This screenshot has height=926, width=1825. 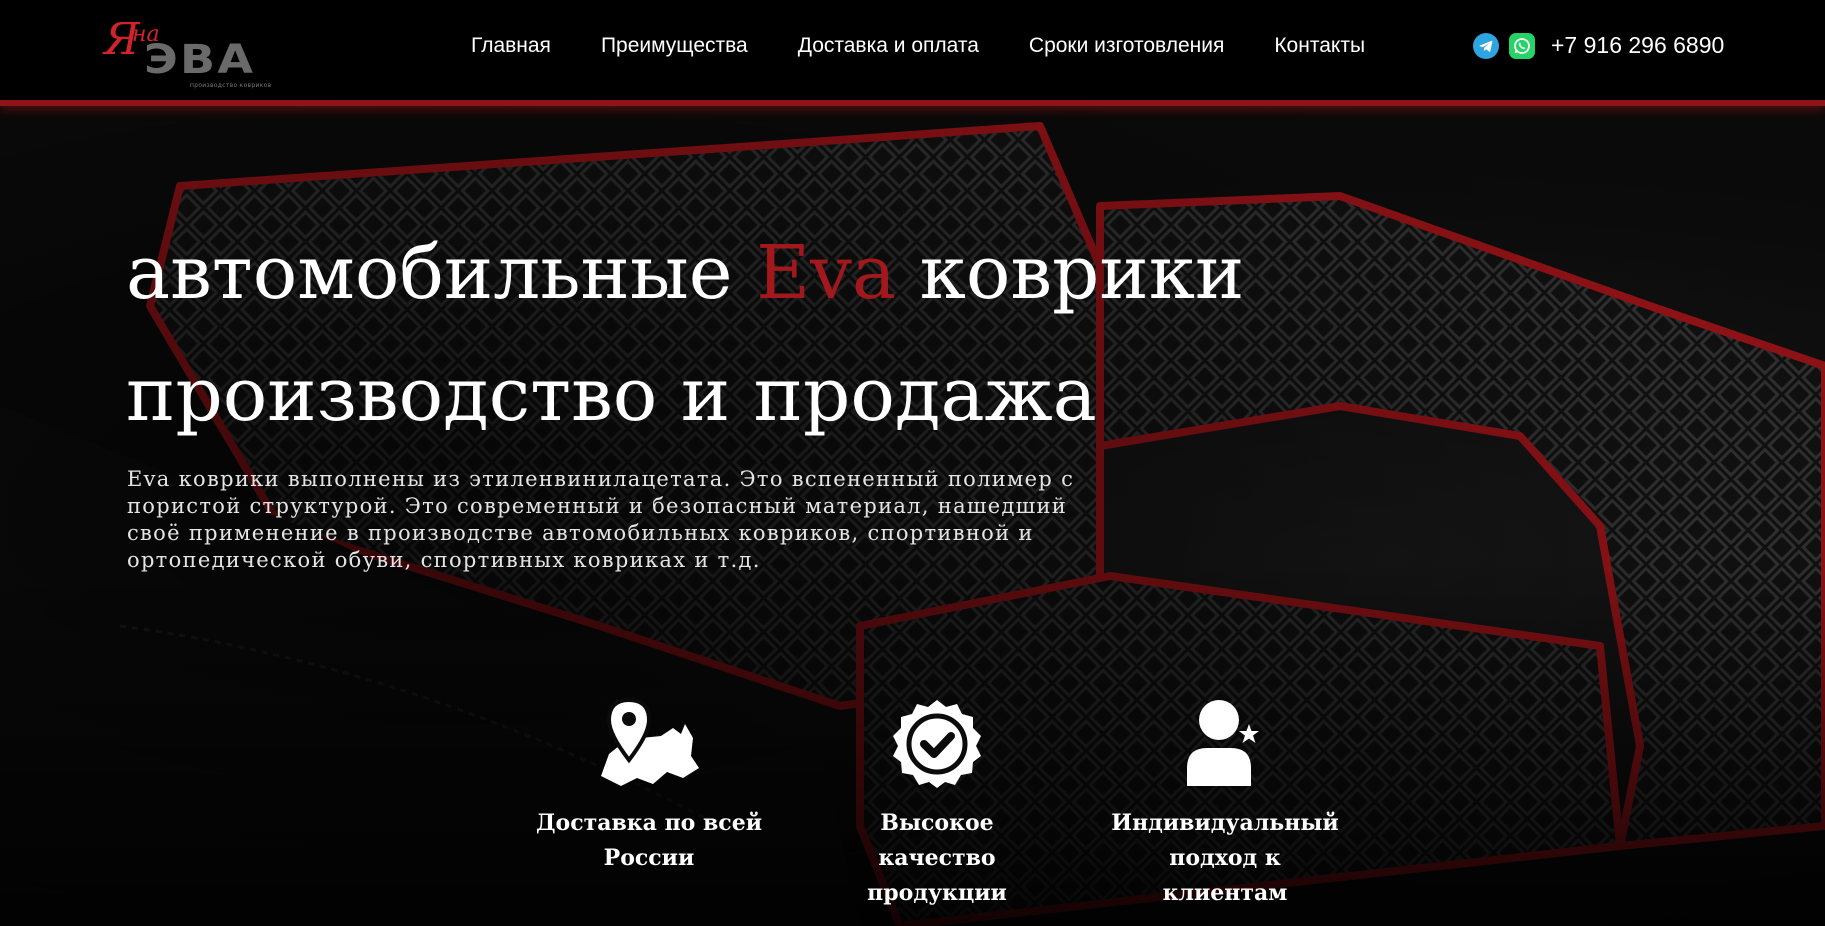 I want to click on map-pin-icon, so click(x=649, y=744).